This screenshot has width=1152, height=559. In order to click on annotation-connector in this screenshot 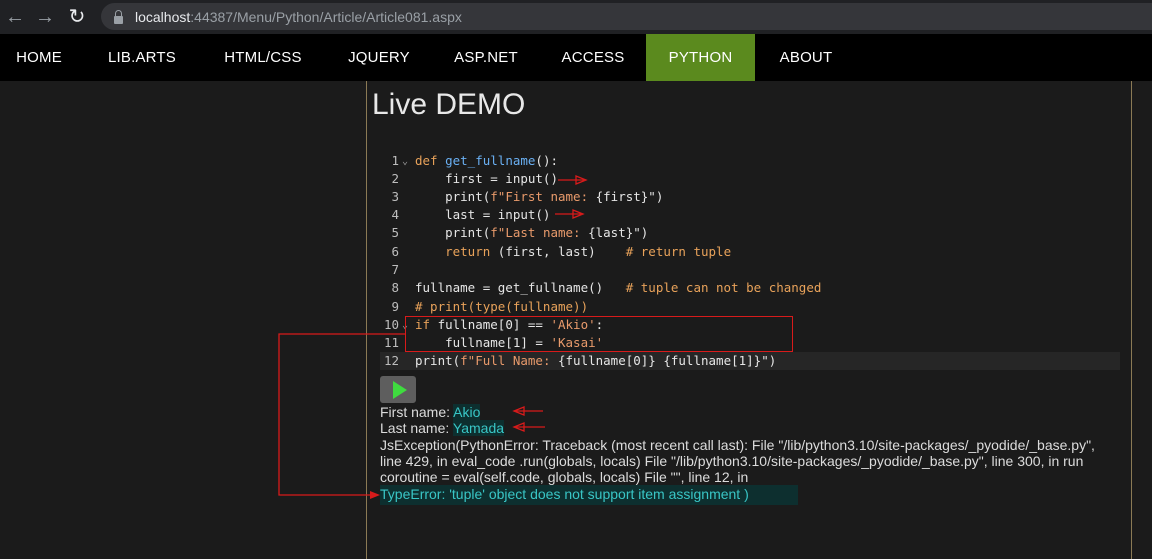, I will do `click(341, 414)`.